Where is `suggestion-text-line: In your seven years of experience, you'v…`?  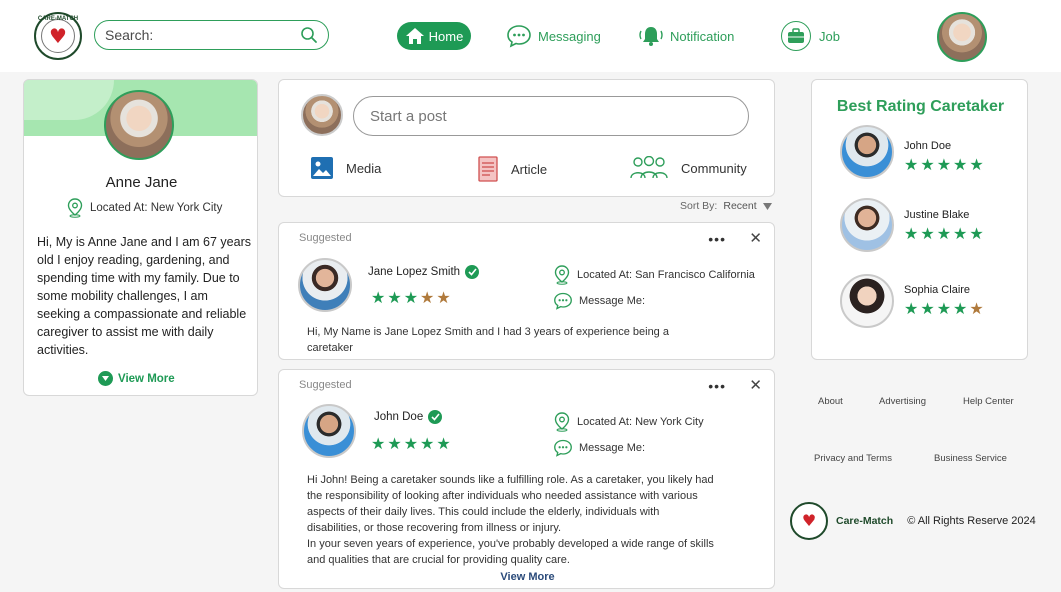 suggestion-text-line: In your seven years of experience, you'v… is located at coordinates (510, 544).